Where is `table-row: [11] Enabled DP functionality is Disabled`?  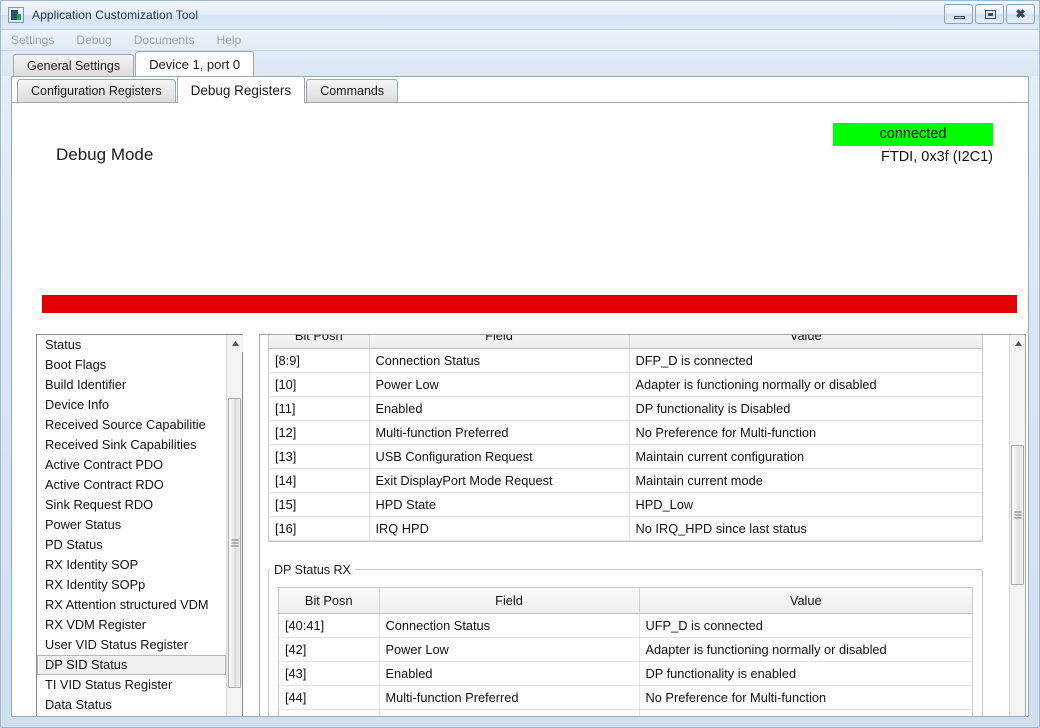 table-row: [11] Enabled DP functionality is Disabled is located at coordinates (625, 408).